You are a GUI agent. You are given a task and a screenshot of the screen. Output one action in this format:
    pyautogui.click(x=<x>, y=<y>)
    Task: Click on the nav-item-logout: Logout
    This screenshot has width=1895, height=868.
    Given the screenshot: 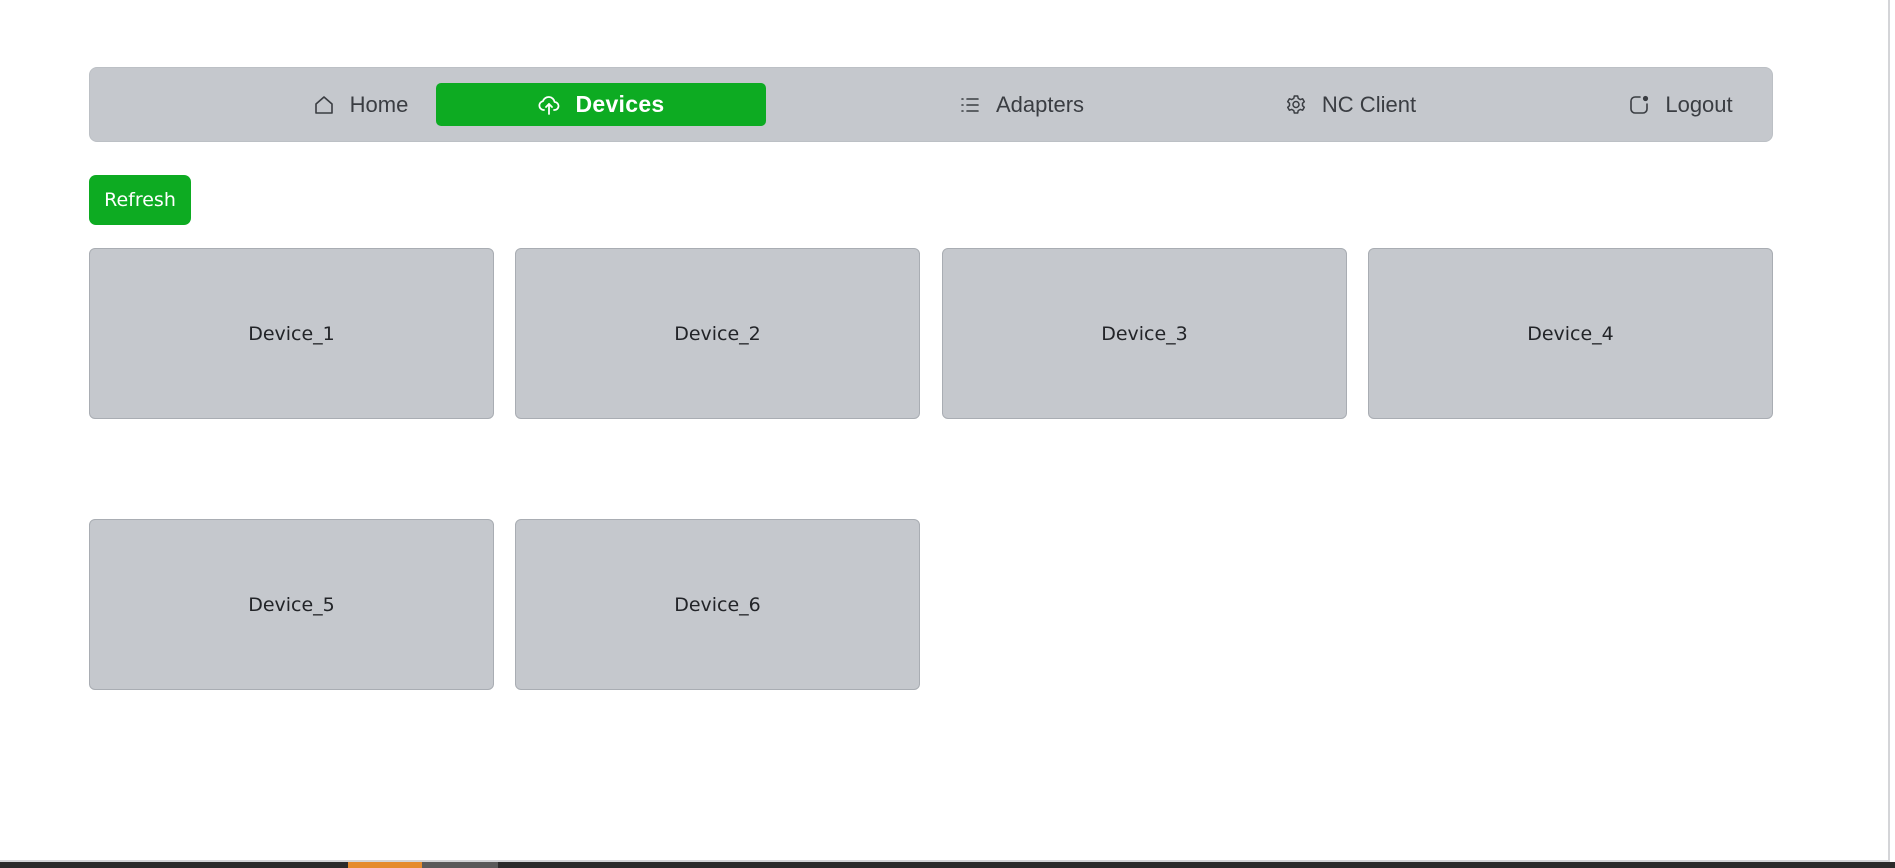 What is the action you would take?
    pyautogui.click(x=1680, y=104)
    